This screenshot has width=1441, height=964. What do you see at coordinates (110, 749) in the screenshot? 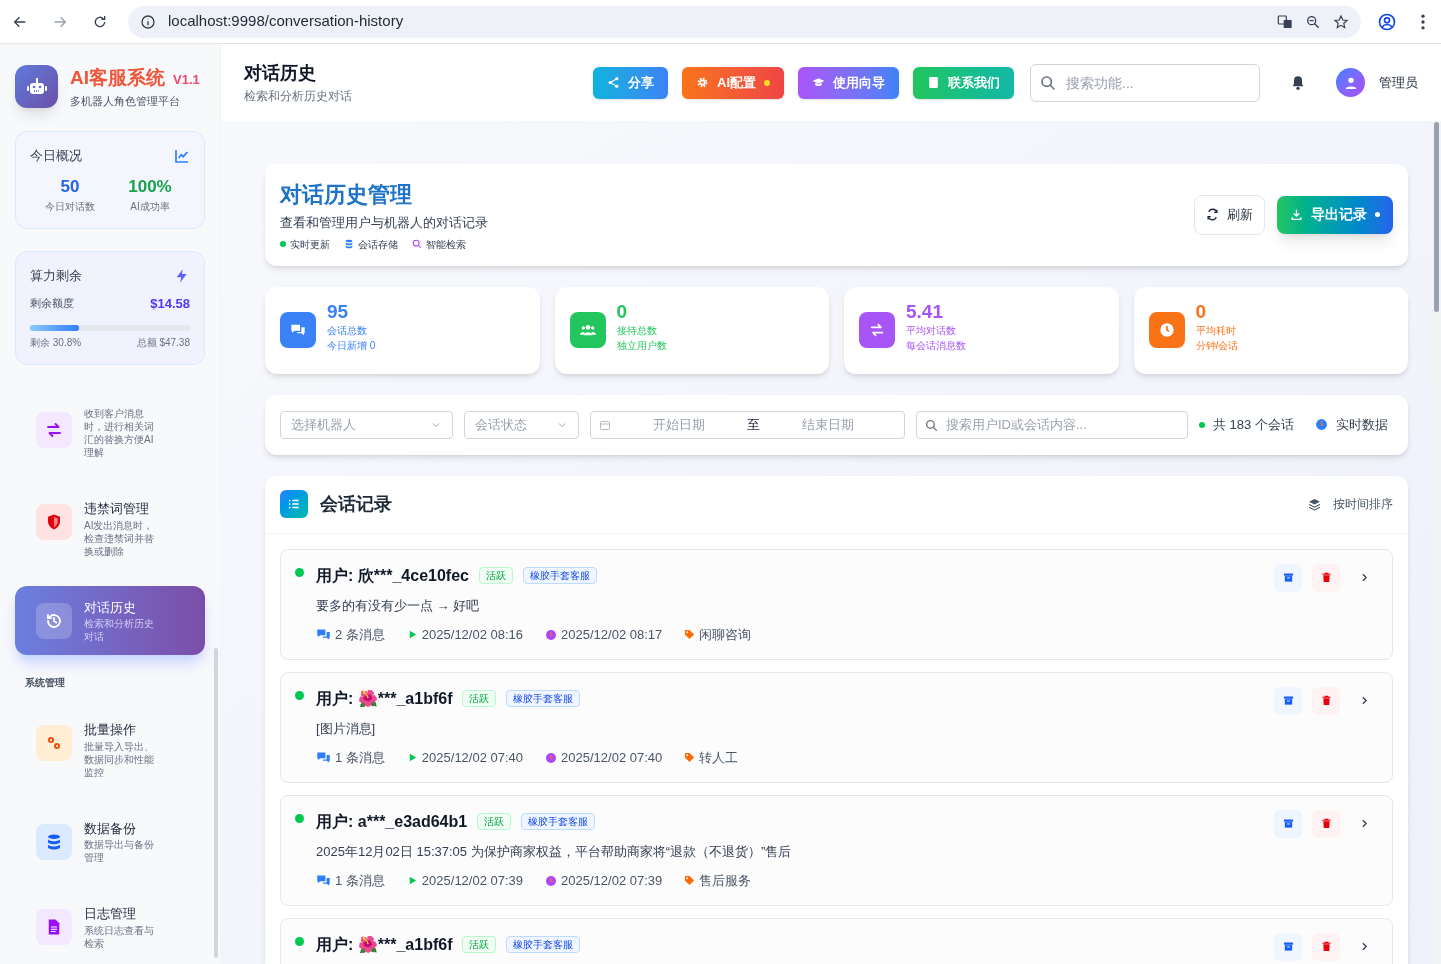
I see `nav-item: 批量操作 批量导入导出、数据同步和性能监控` at bounding box center [110, 749].